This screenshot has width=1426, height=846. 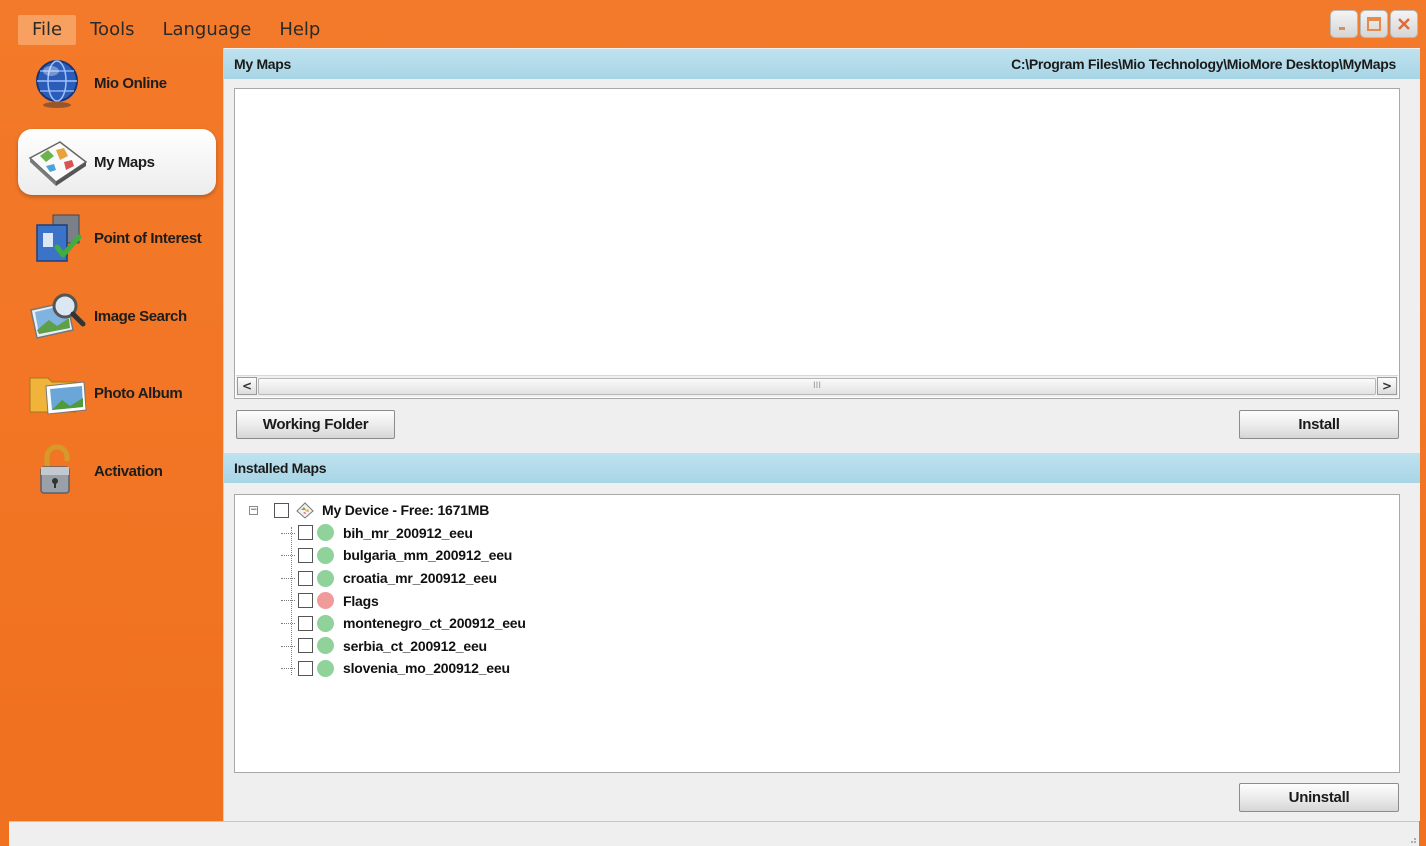 I want to click on device-checkbox, so click(x=281, y=510).